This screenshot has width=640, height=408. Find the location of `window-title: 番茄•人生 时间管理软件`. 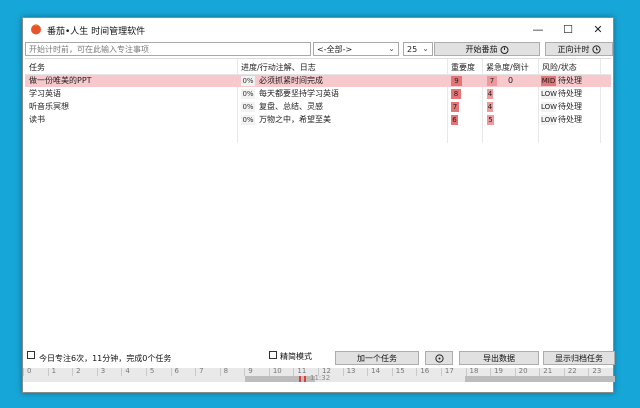

window-title: 番茄•人生 时间管理软件 is located at coordinates (96, 32).